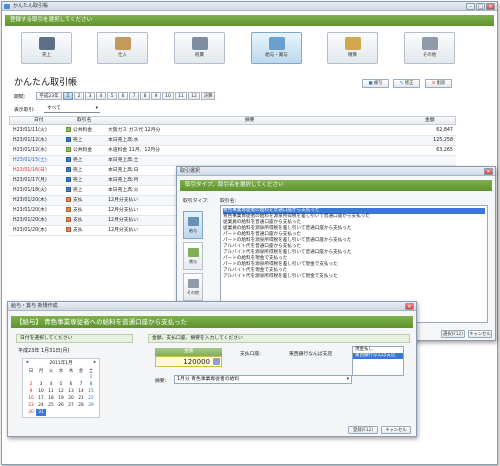 This screenshot has width=500, height=466. Describe the element at coordinates (101, 96) in the screenshot. I see `month-4-button: 4` at that location.